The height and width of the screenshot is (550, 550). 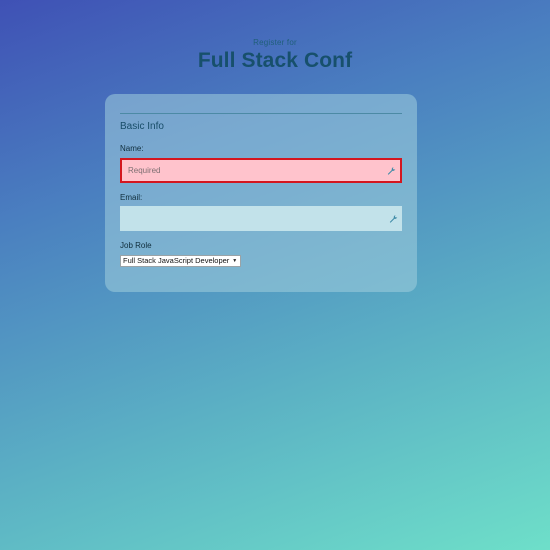 What do you see at coordinates (136, 245) in the screenshot?
I see `job-role-label: Job Role` at bounding box center [136, 245].